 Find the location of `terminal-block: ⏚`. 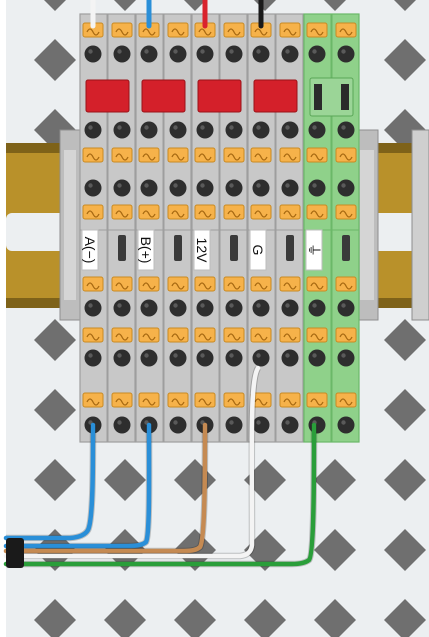

terminal-block: ⏚ is located at coordinates (331, 228).